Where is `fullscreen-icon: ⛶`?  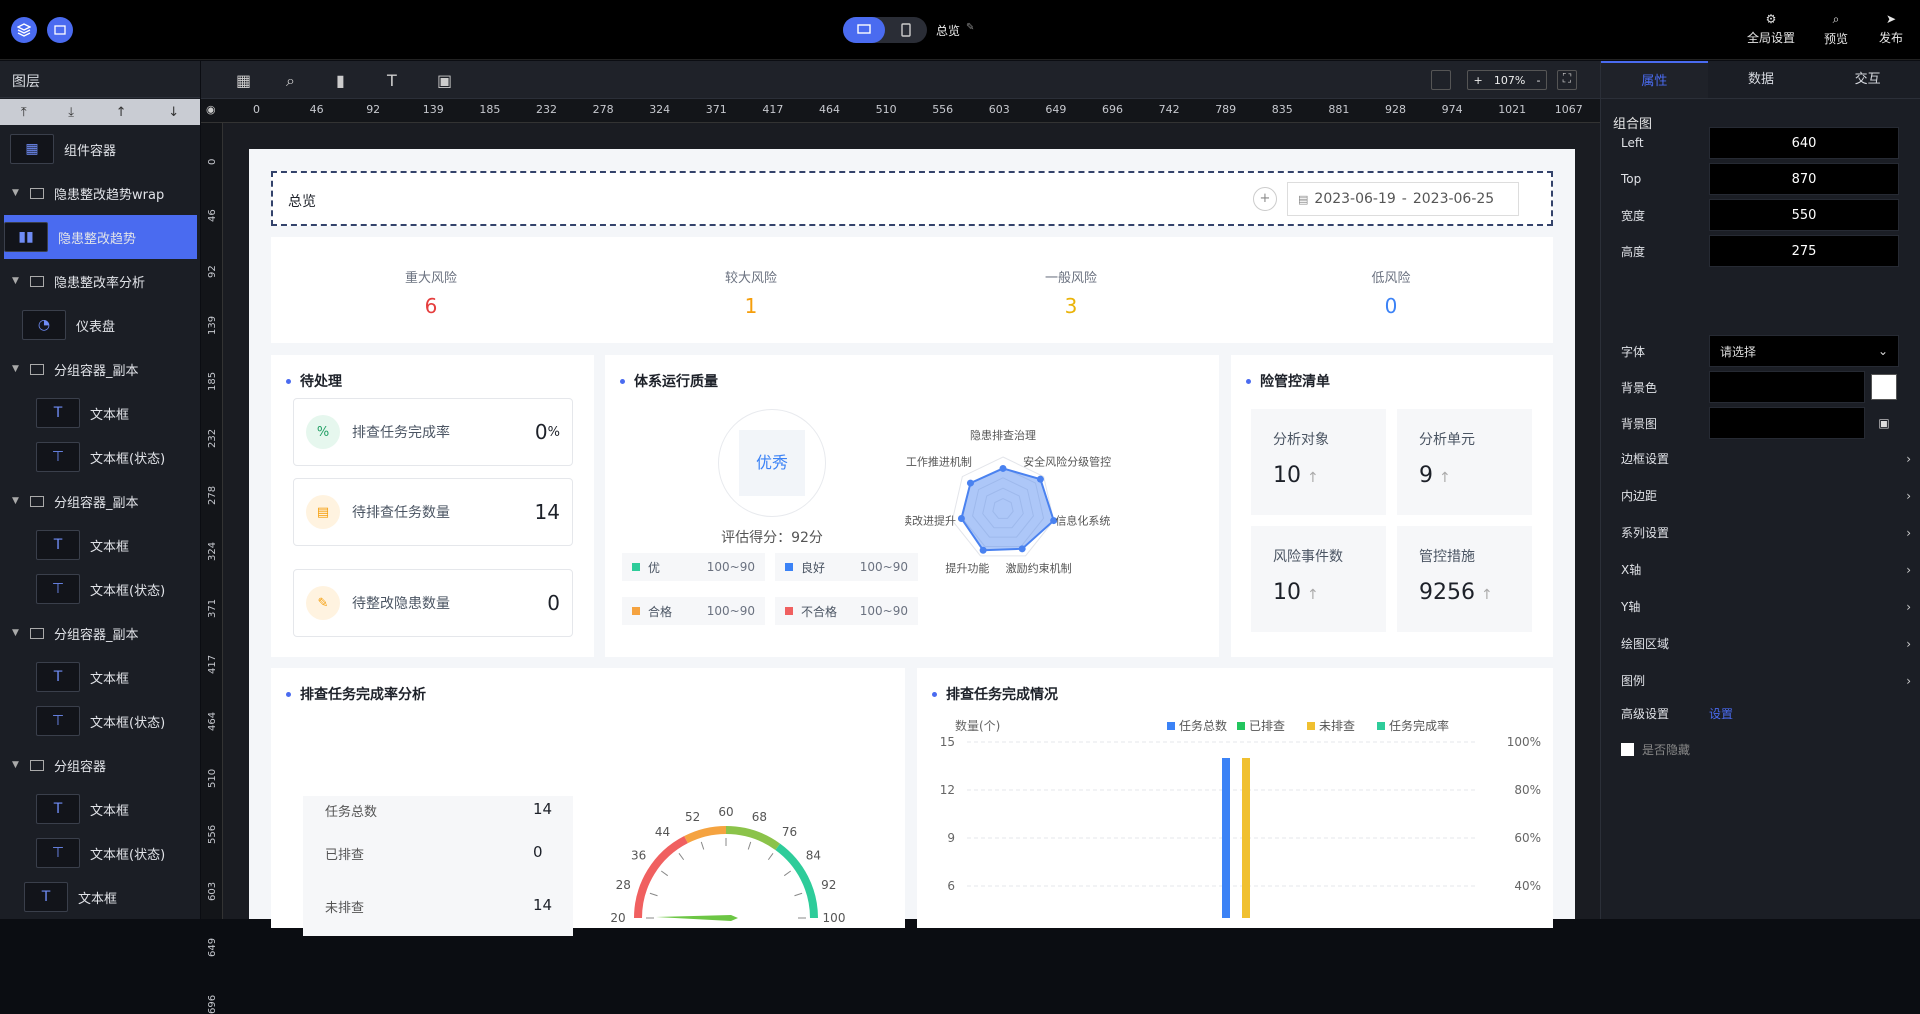 fullscreen-icon: ⛶ is located at coordinates (1567, 80).